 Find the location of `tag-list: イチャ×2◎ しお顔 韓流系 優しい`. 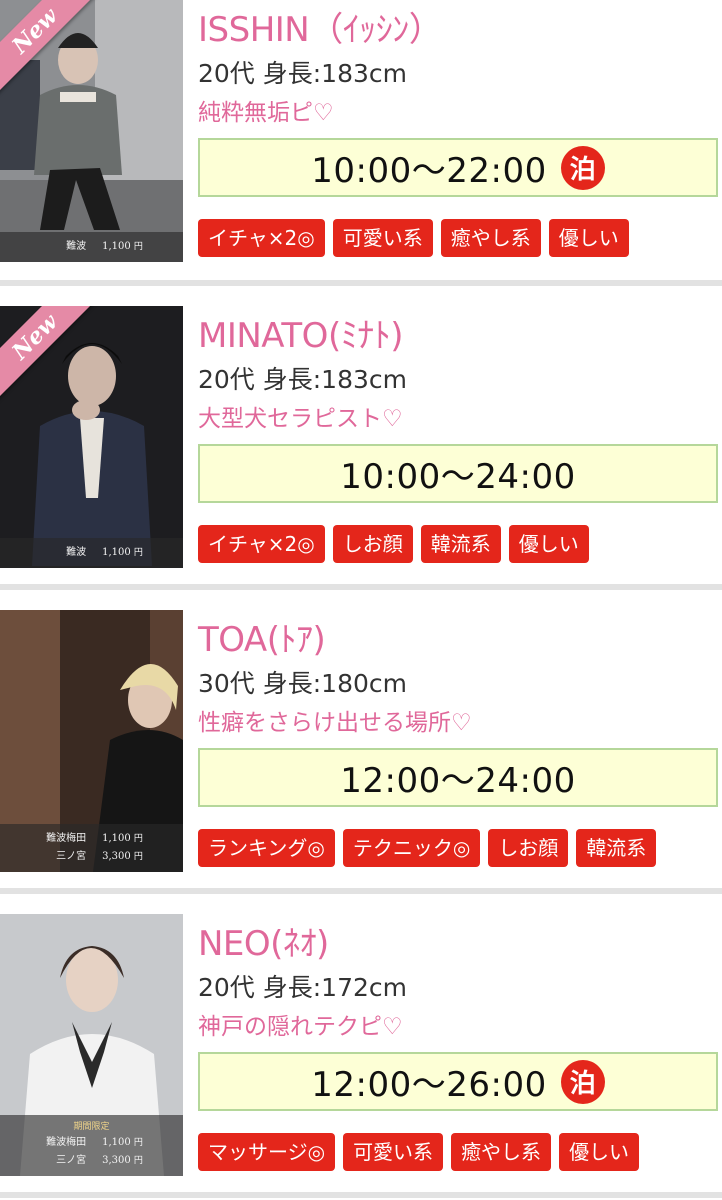

tag-list: イチャ×2◎ しお顔 韓流系 優しい is located at coordinates (459, 544).